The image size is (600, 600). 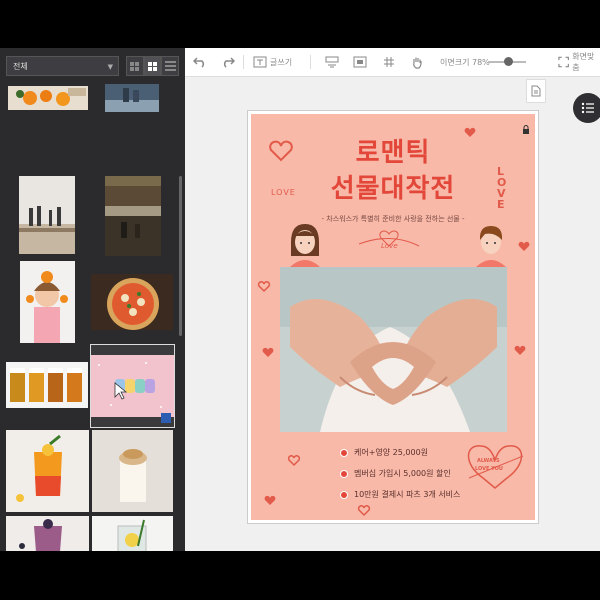 I want to click on redo-button, so click(x=228, y=62).